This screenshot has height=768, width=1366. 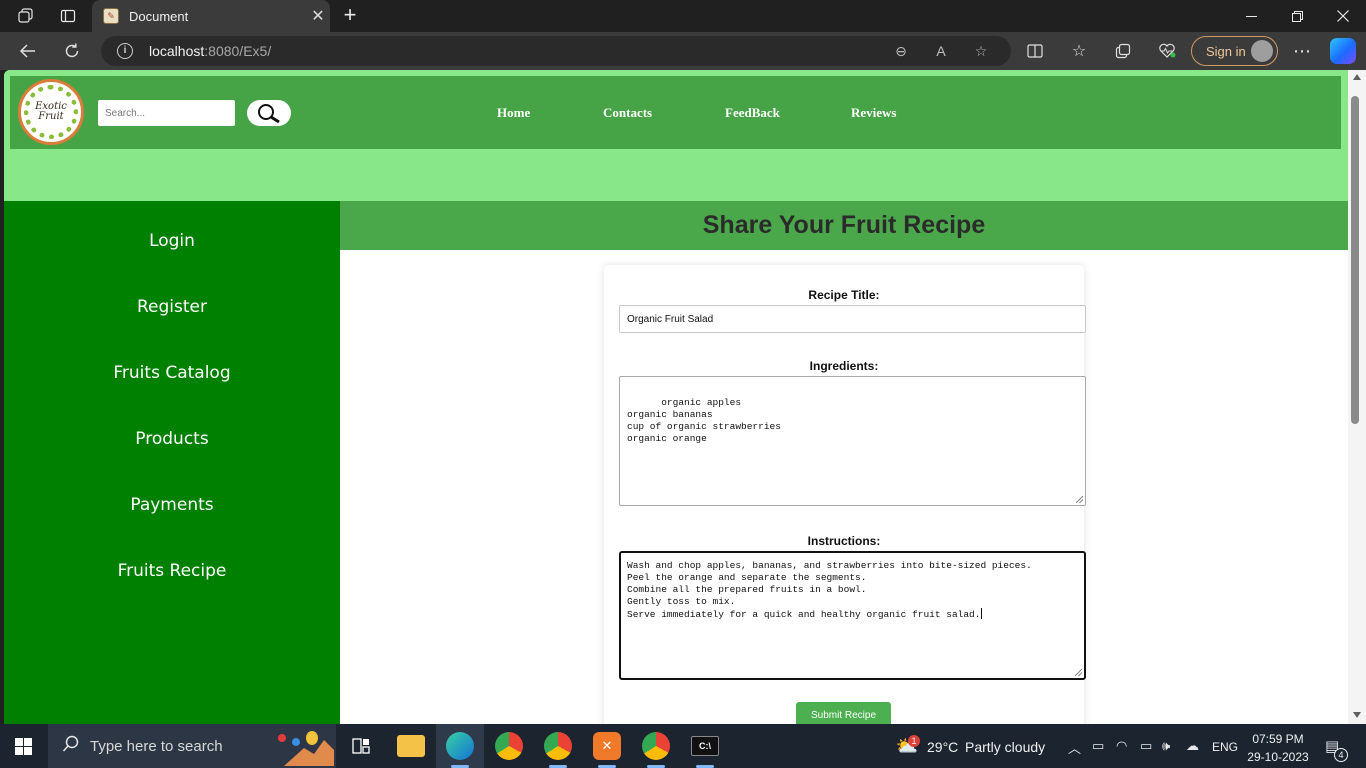 I want to click on chrome-icon, so click(x=509, y=746).